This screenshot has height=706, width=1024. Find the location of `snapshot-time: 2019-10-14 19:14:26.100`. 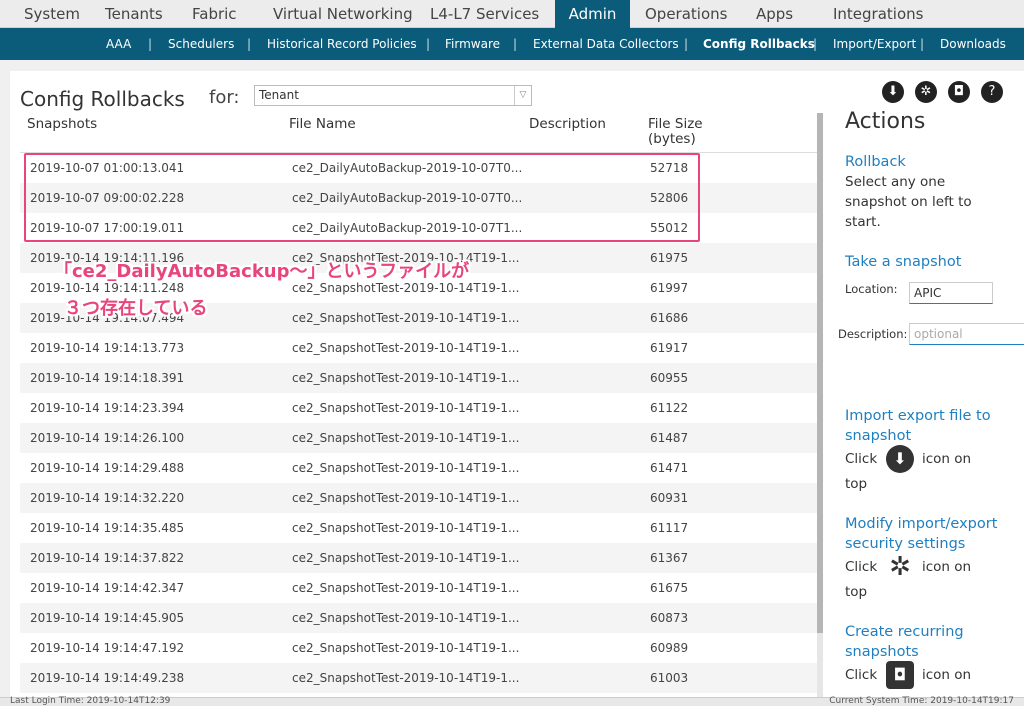

snapshot-time: 2019-10-14 19:14:26.100 is located at coordinates (107, 438).